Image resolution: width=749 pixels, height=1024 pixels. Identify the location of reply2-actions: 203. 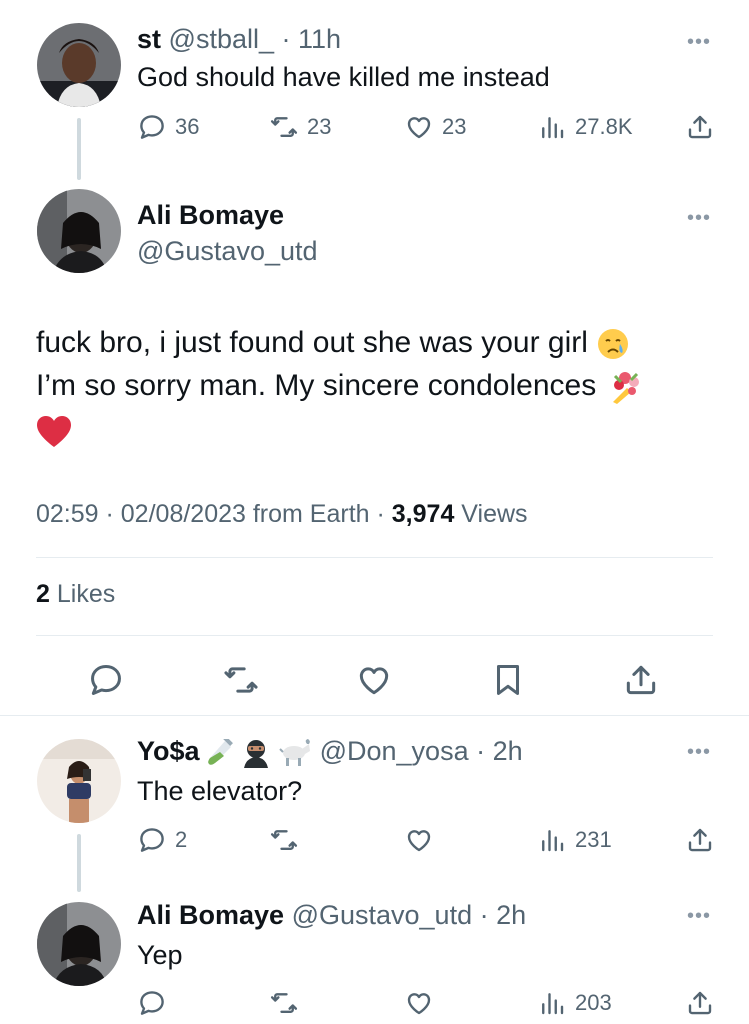
(426, 1003).